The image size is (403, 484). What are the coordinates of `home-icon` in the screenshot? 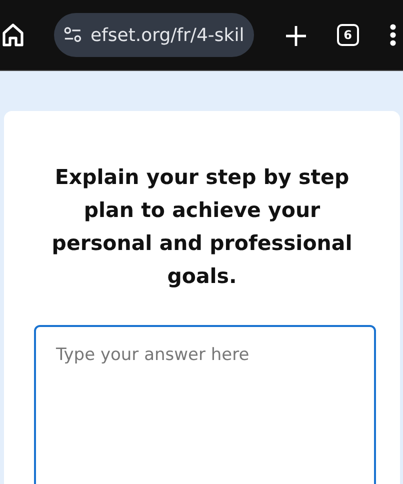 It's located at (13, 35).